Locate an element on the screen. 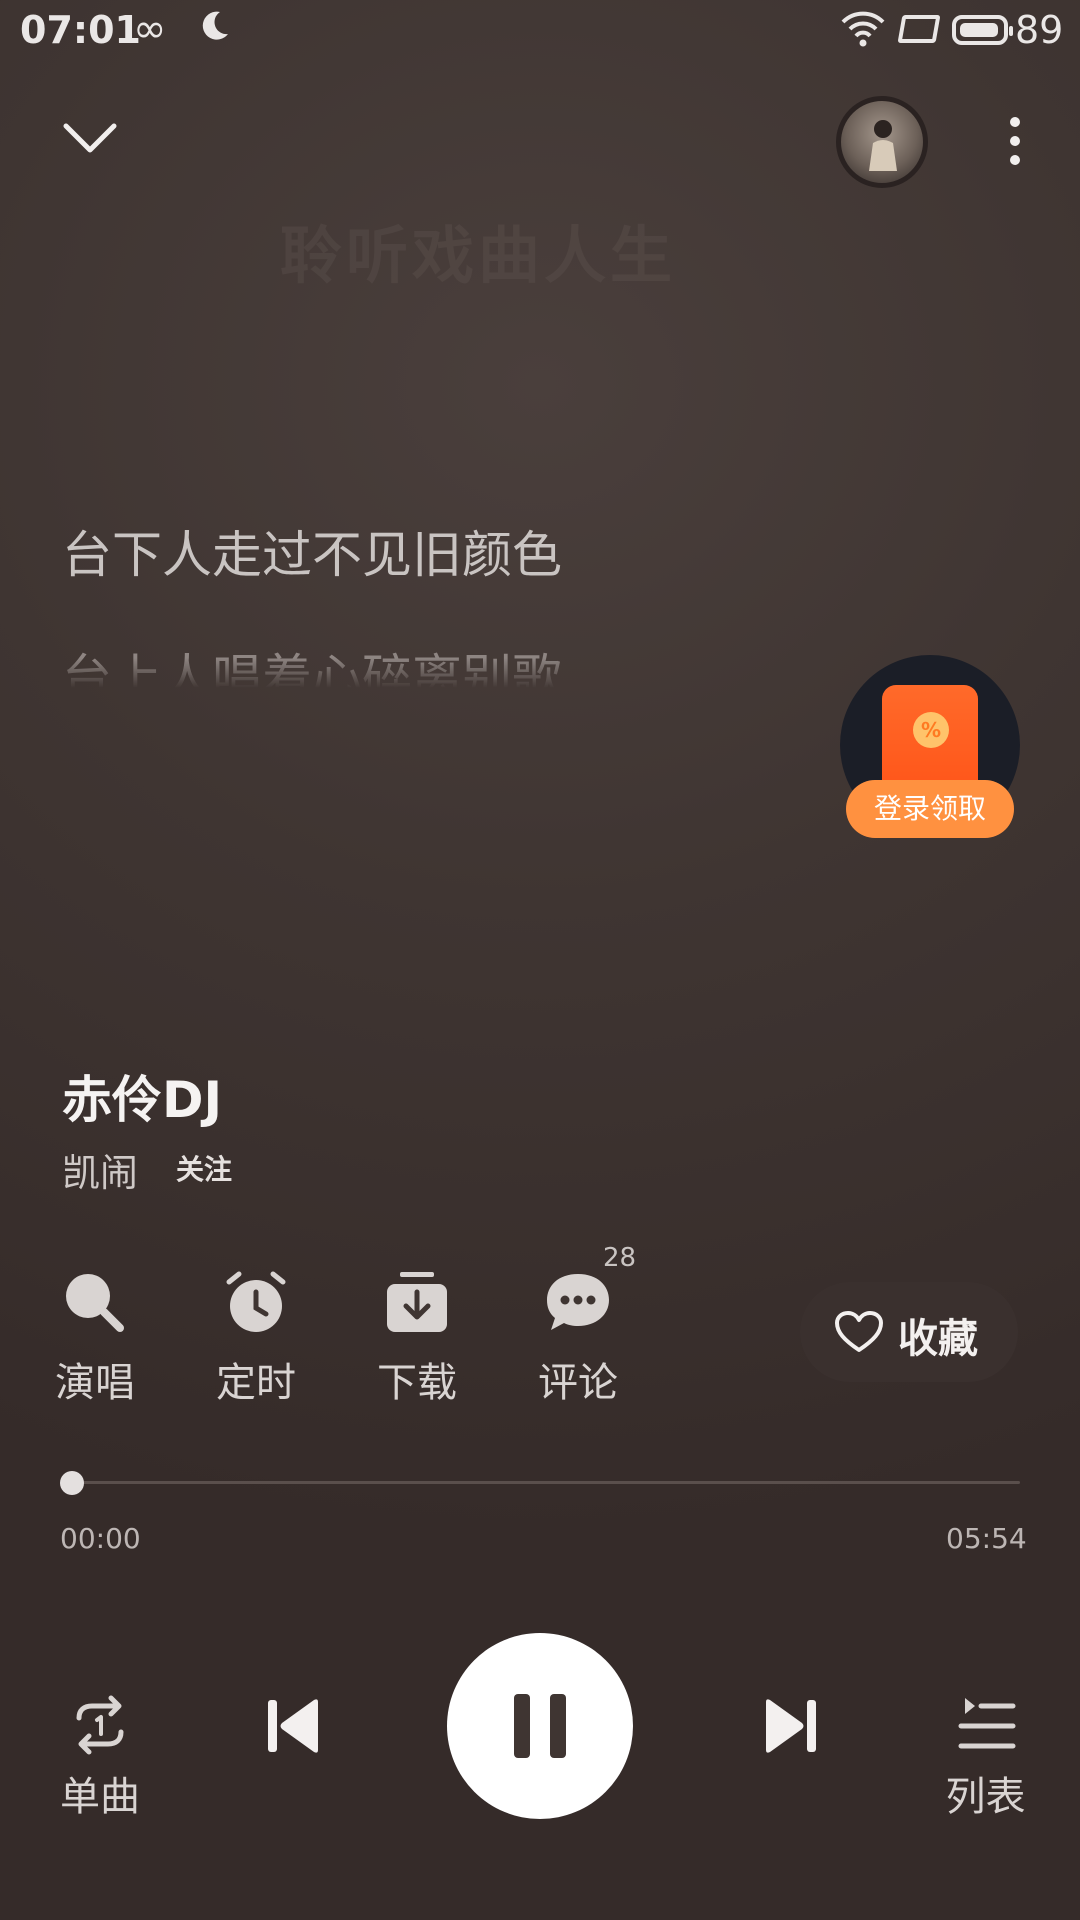 The width and height of the screenshot is (1080, 1920). song-title: 赤伶DJ is located at coordinates (142, 1100).